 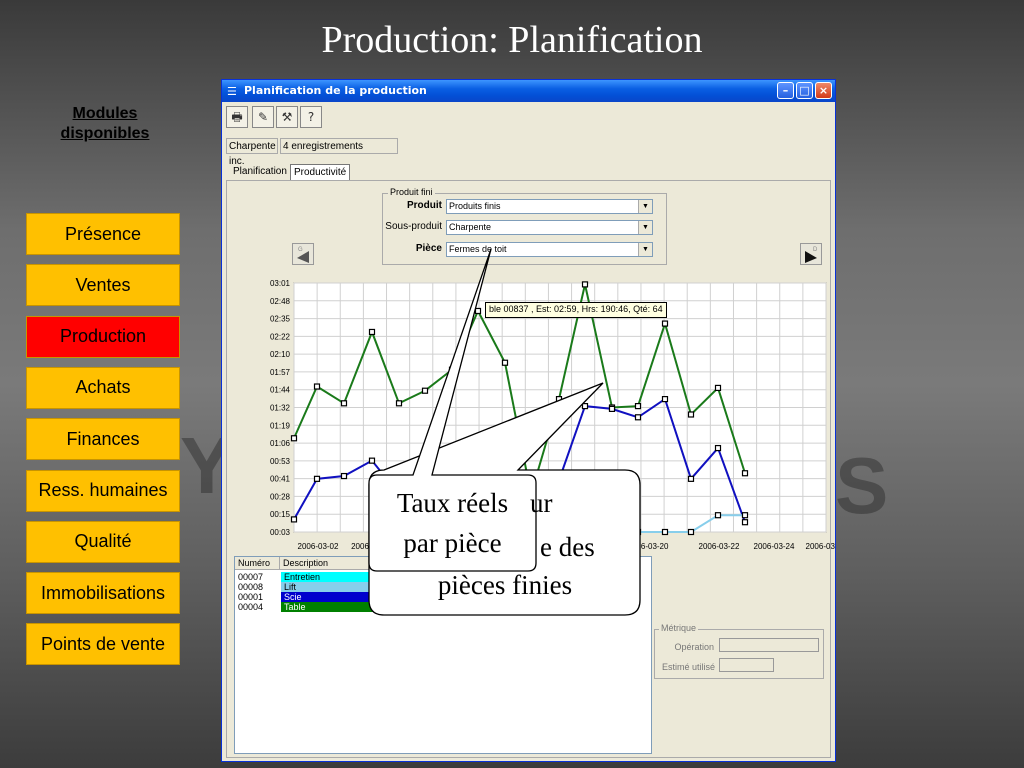 I want to click on callout-bubble-front, so click(x=452, y=410).